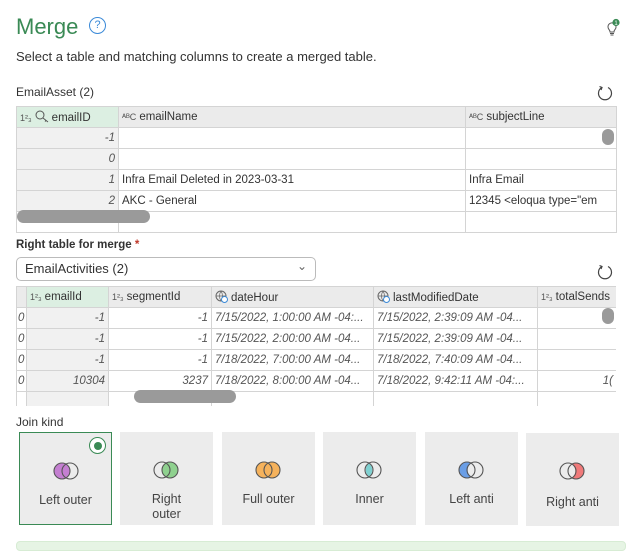  What do you see at coordinates (292, 297) in the screenshot?
I see `column-header-dateHour: dateHour` at bounding box center [292, 297].